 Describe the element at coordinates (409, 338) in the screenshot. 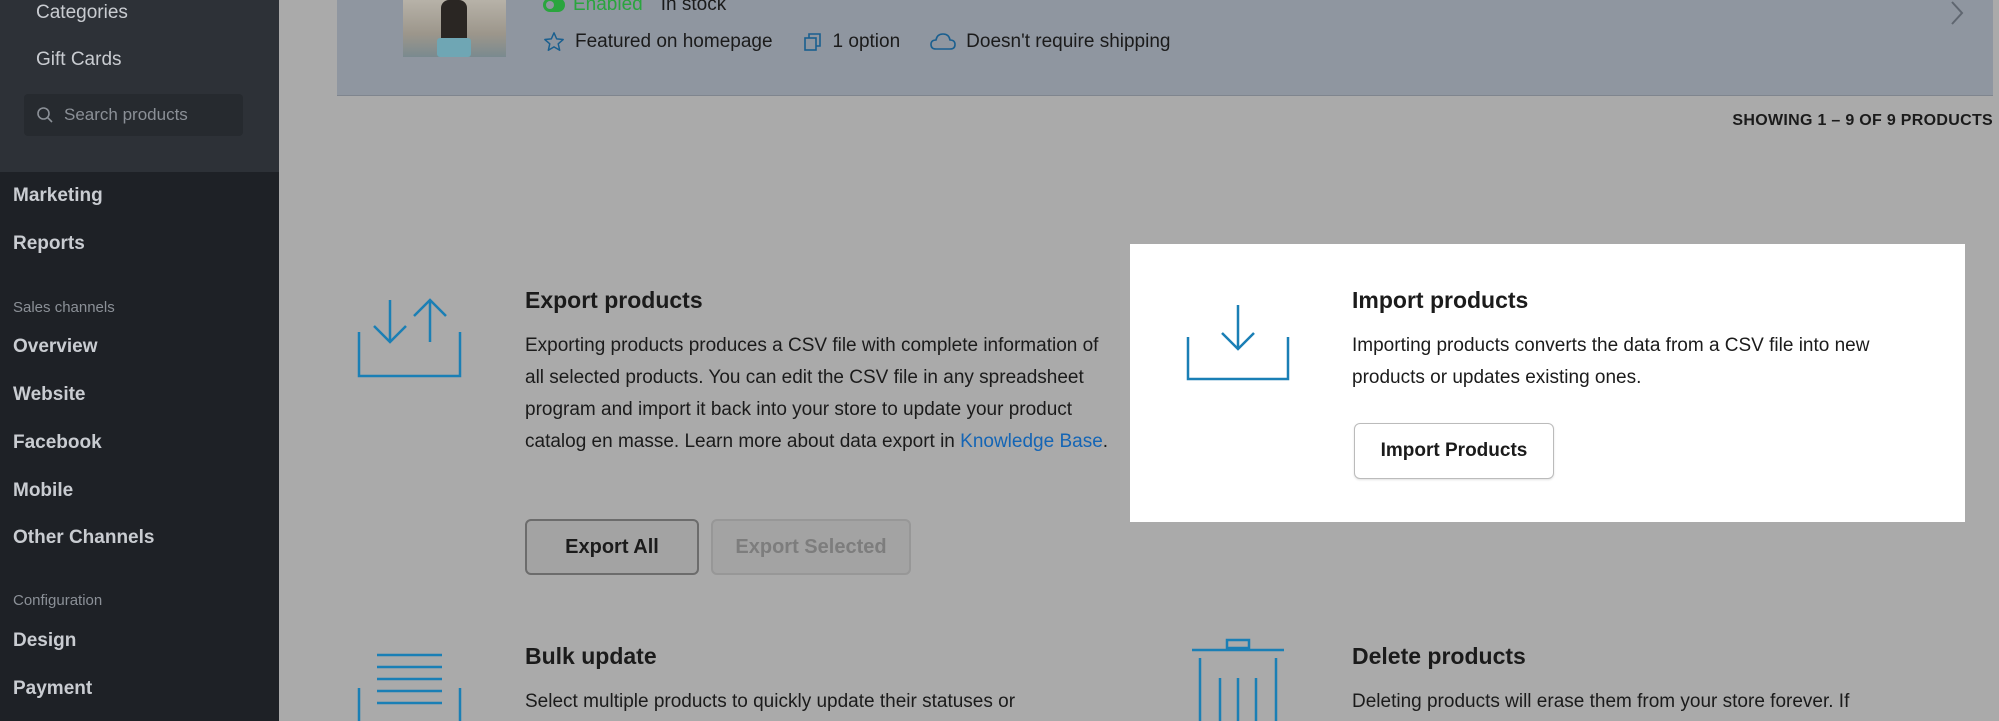

I see `upload-icon` at that location.